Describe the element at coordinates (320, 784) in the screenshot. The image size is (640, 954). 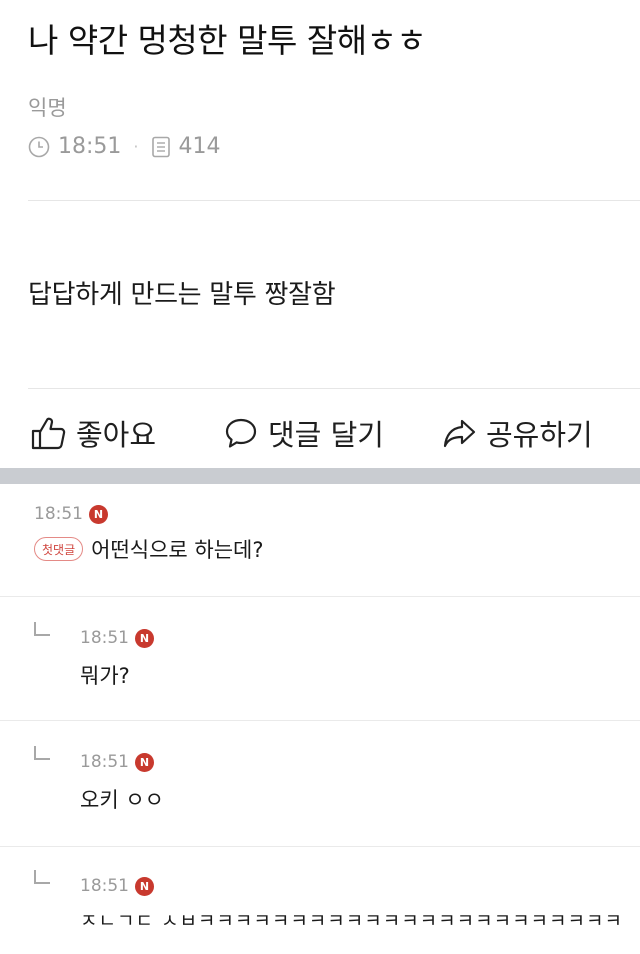
I see `reply-item: 18:51 N 오키 ㅇㅇ` at that location.